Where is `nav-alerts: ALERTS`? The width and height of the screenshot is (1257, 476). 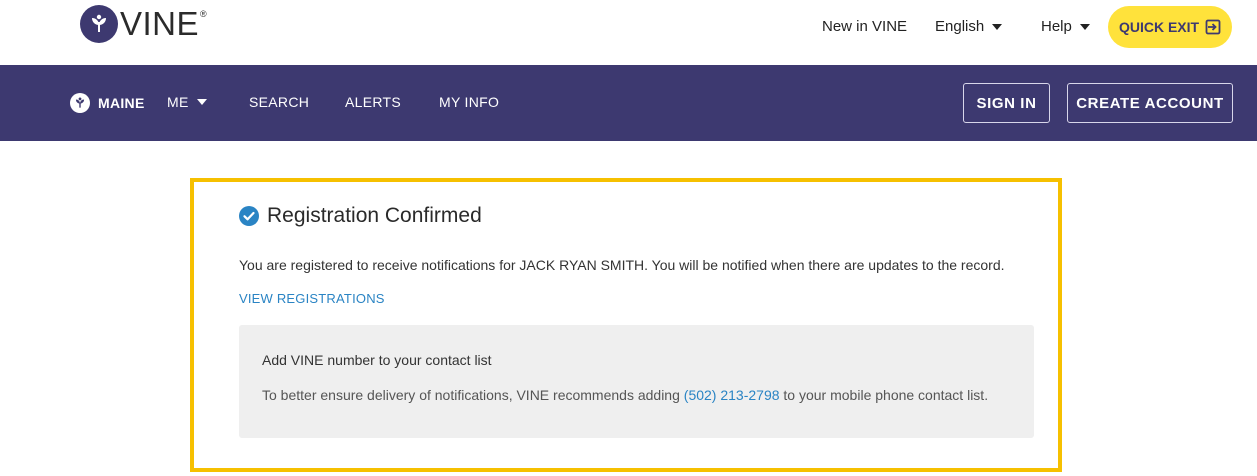
nav-alerts: ALERTS is located at coordinates (373, 102).